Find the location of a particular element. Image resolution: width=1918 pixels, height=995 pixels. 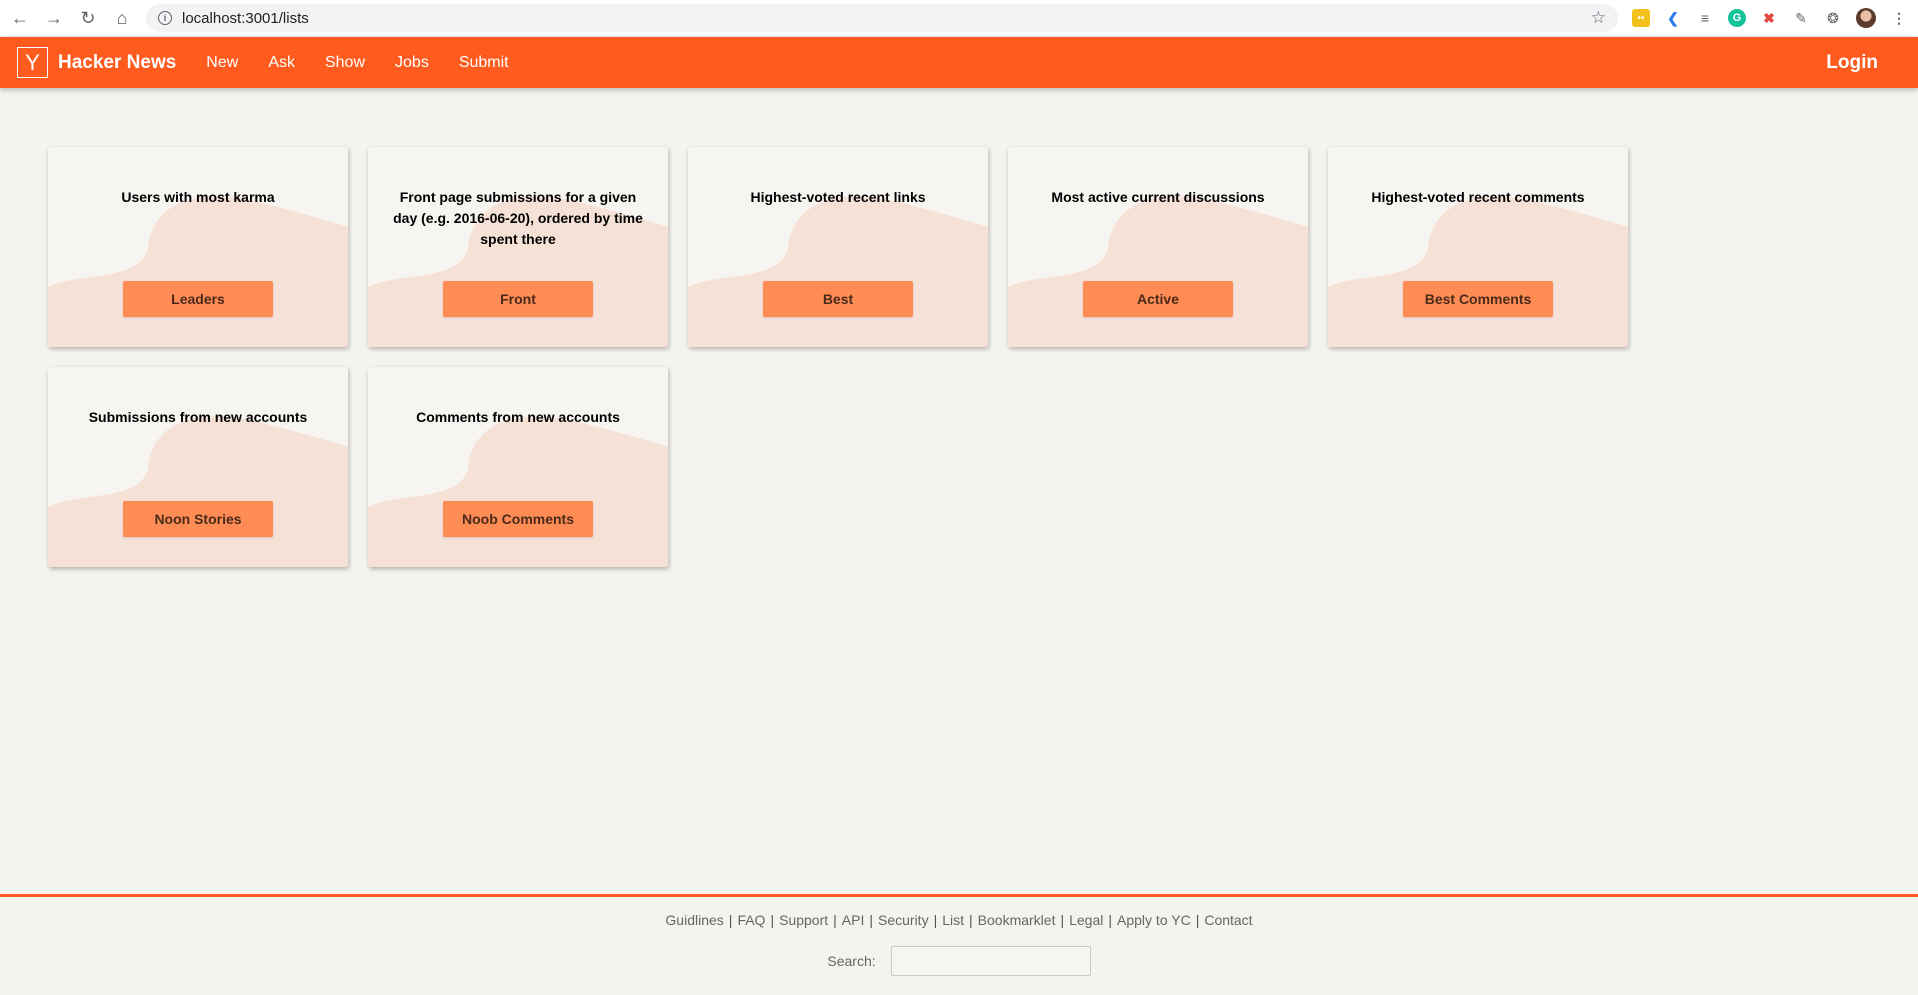

grammarly-icon: G is located at coordinates (1737, 18).